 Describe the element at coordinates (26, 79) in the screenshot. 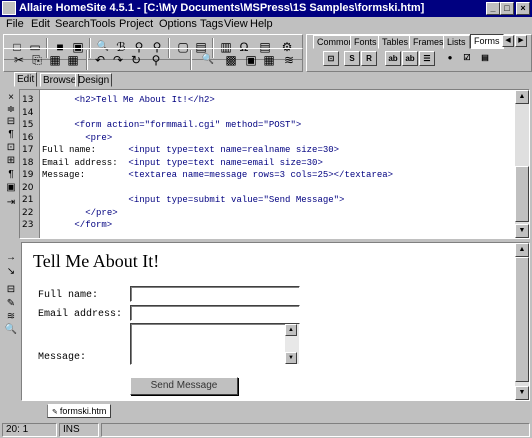

I see `tab-edit: Edit` at that location.